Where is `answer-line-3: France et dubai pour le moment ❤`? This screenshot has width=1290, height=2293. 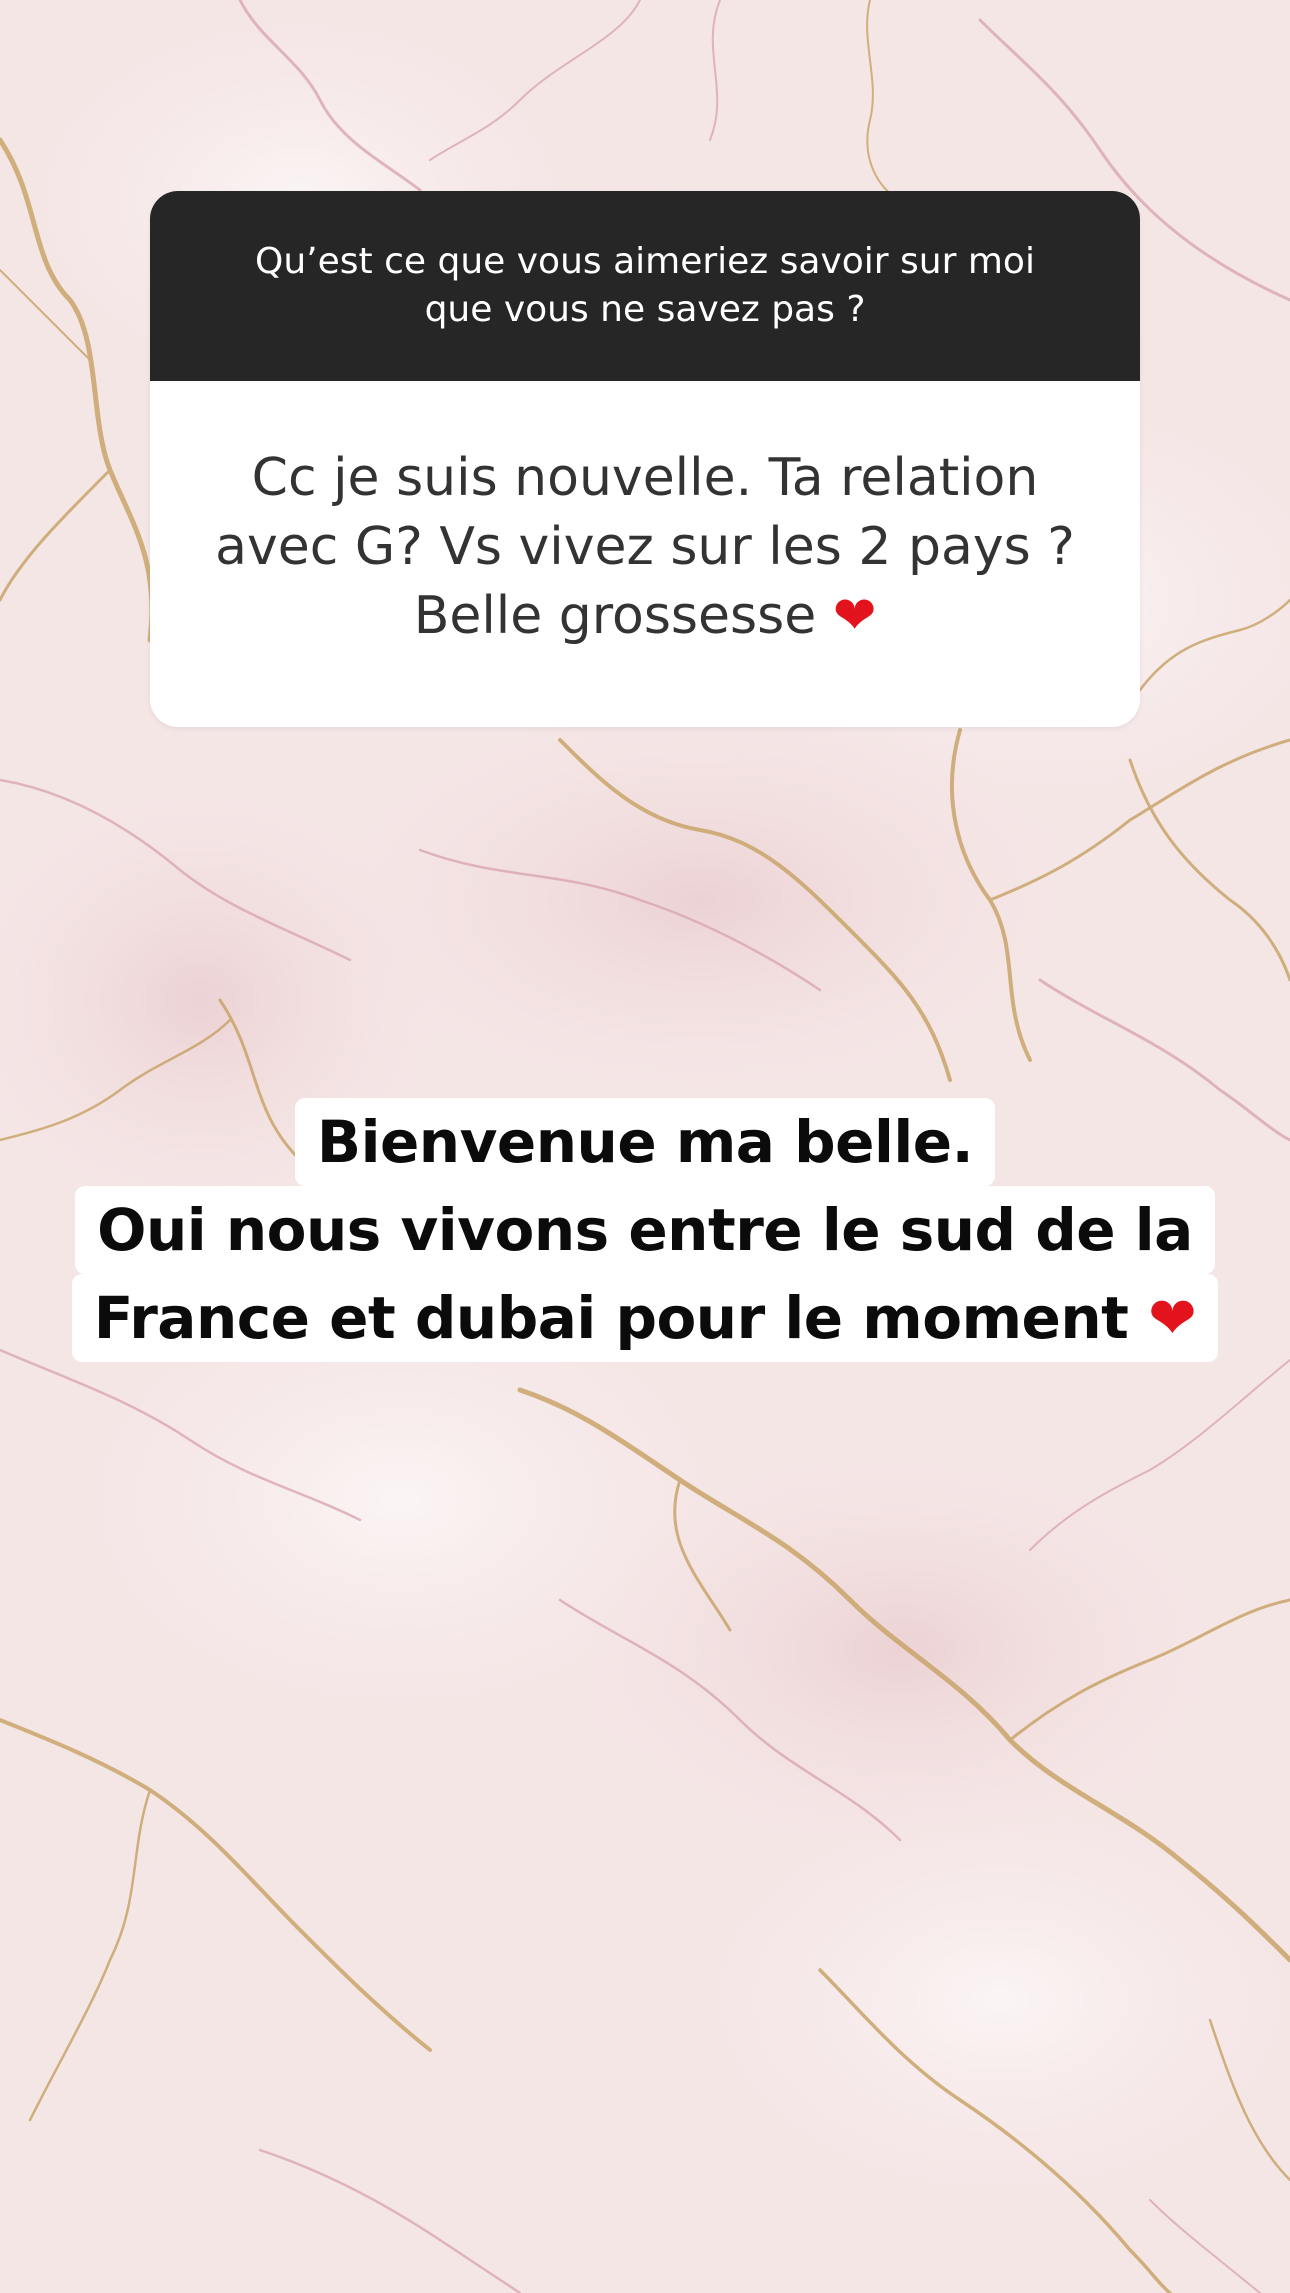 answer-line-3: France et dubai pour le moment ❤ is located at coordinates (645, 1318).